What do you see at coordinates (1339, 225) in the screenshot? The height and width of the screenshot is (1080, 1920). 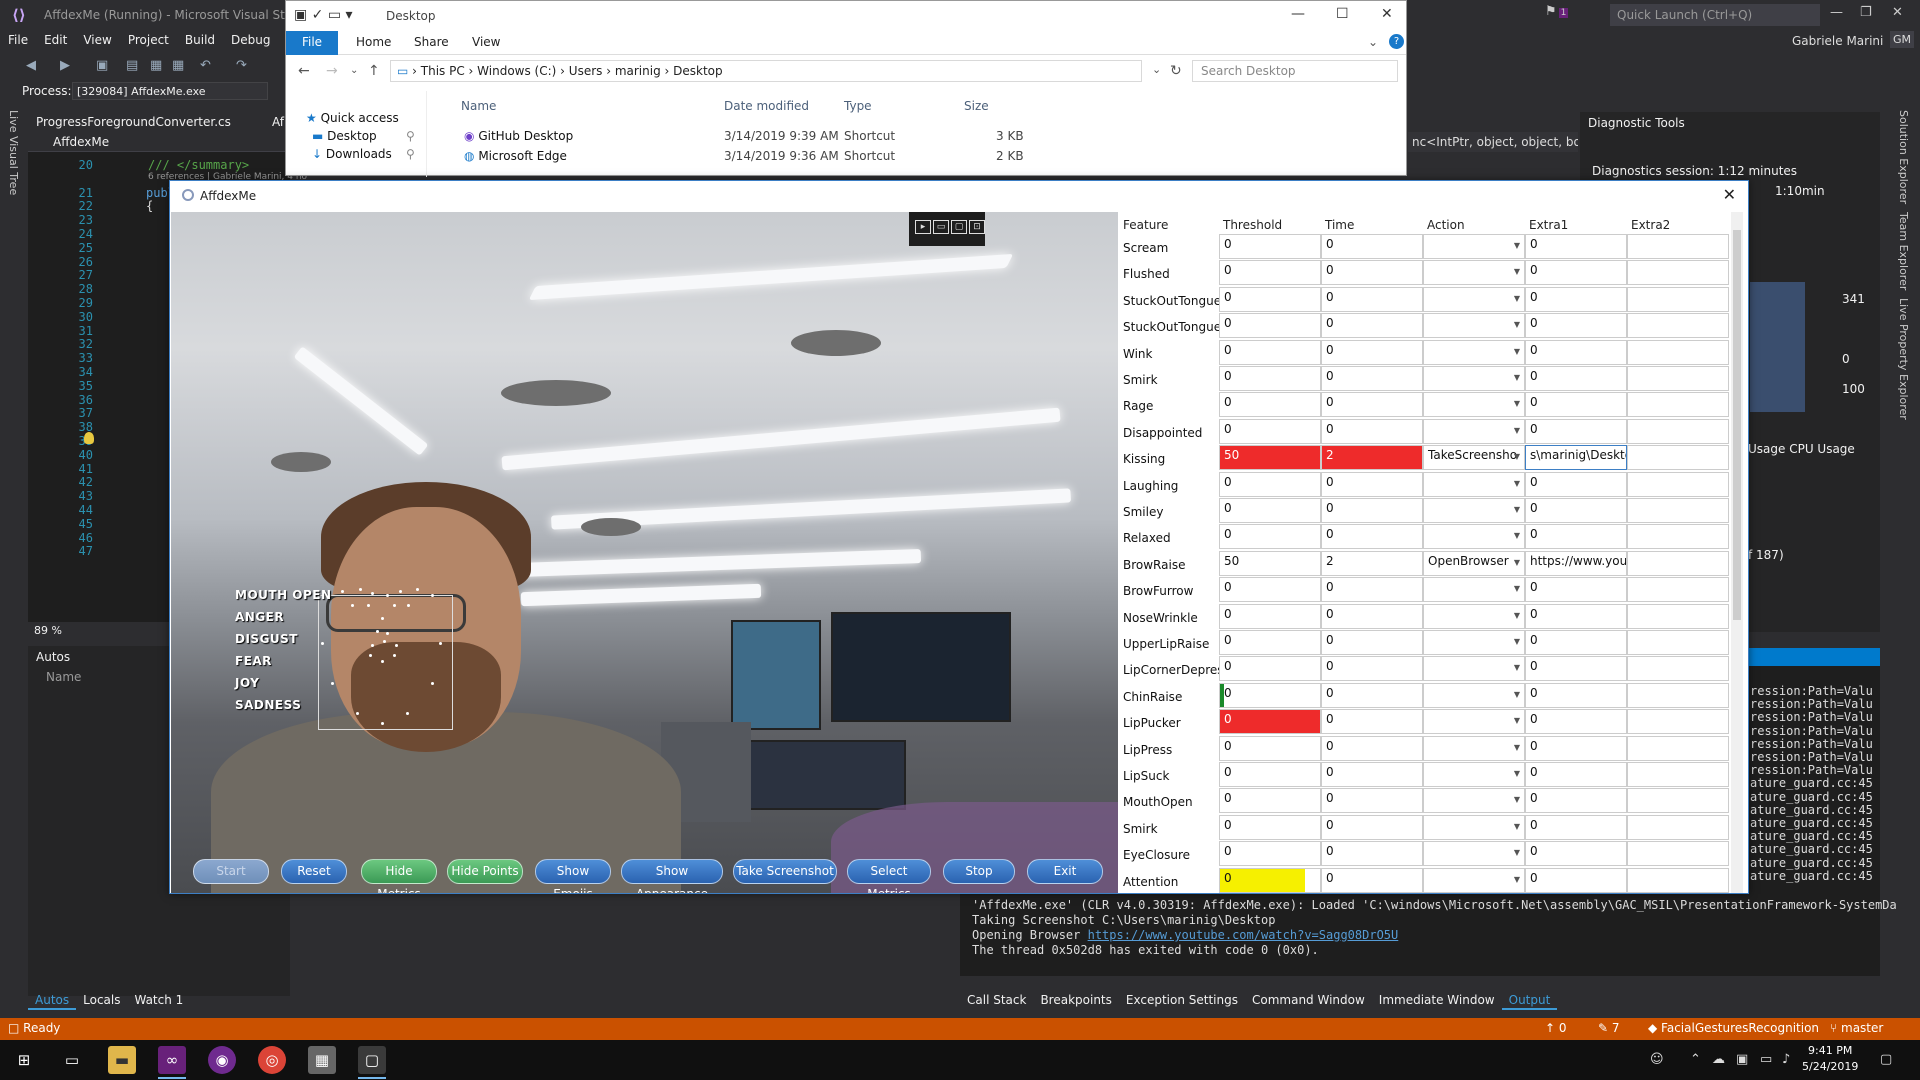 I see `col-time: Time` at bounding box center [1339, 225].